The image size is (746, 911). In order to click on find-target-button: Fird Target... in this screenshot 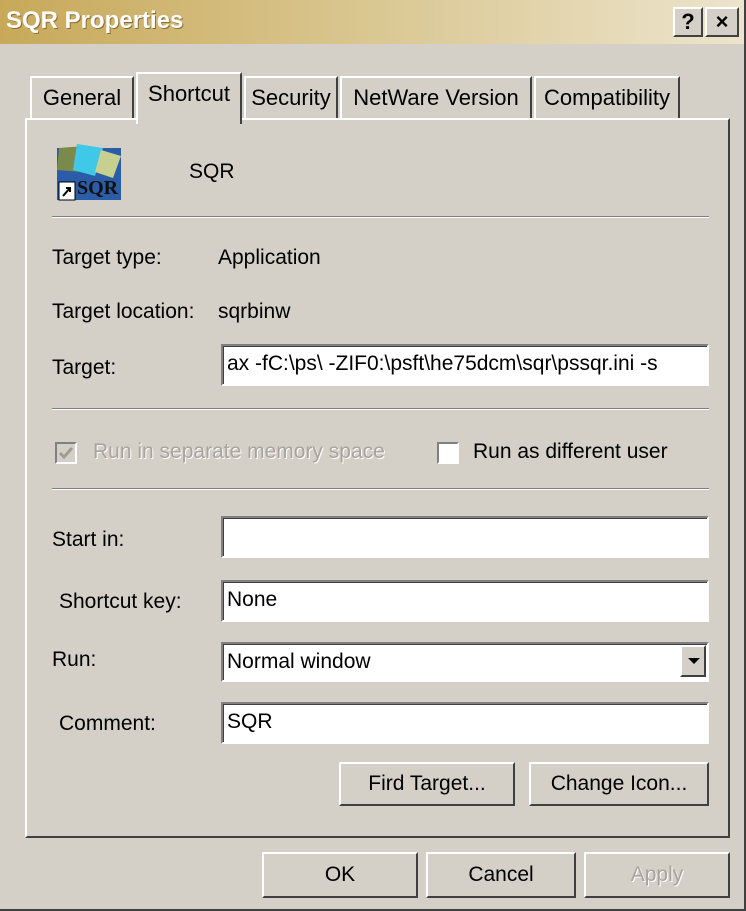, I will do `click(427, 784)`.